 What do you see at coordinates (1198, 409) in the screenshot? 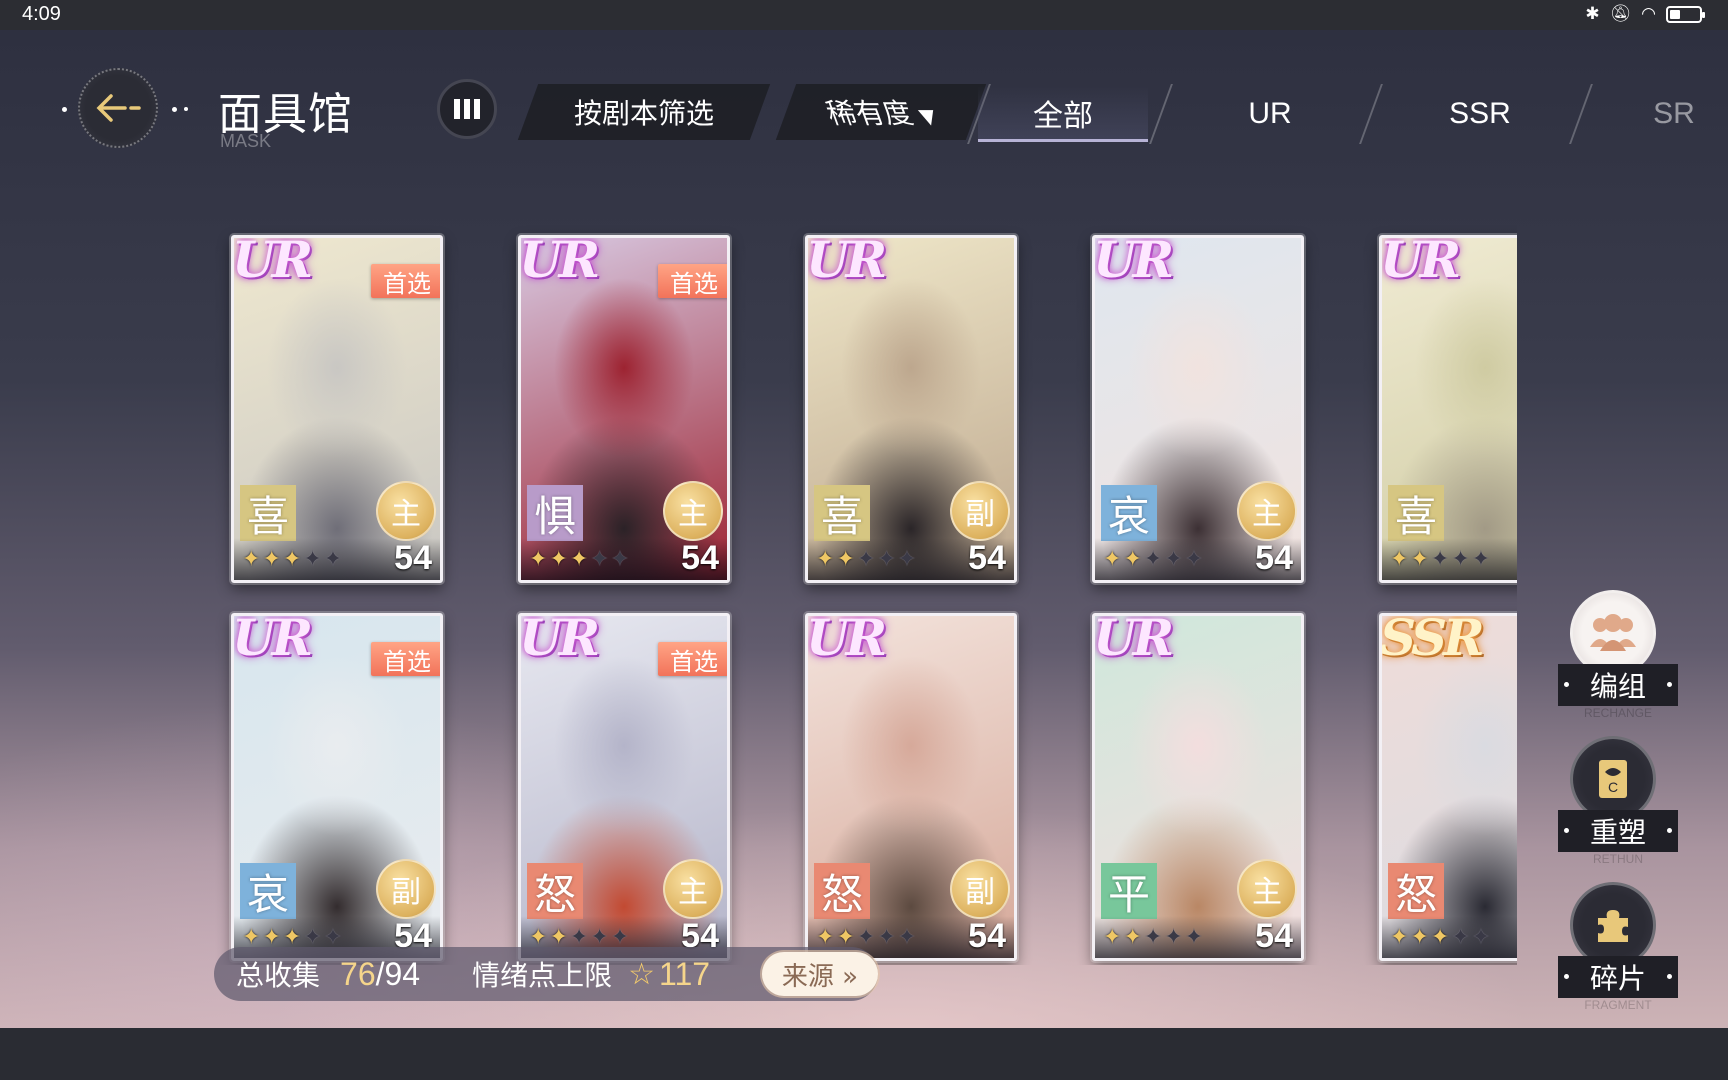
I see `mask-card: UR 哀主 ✦ ✦ ✦ ✦ ✦ 54` at bounding box center [1198, 409].